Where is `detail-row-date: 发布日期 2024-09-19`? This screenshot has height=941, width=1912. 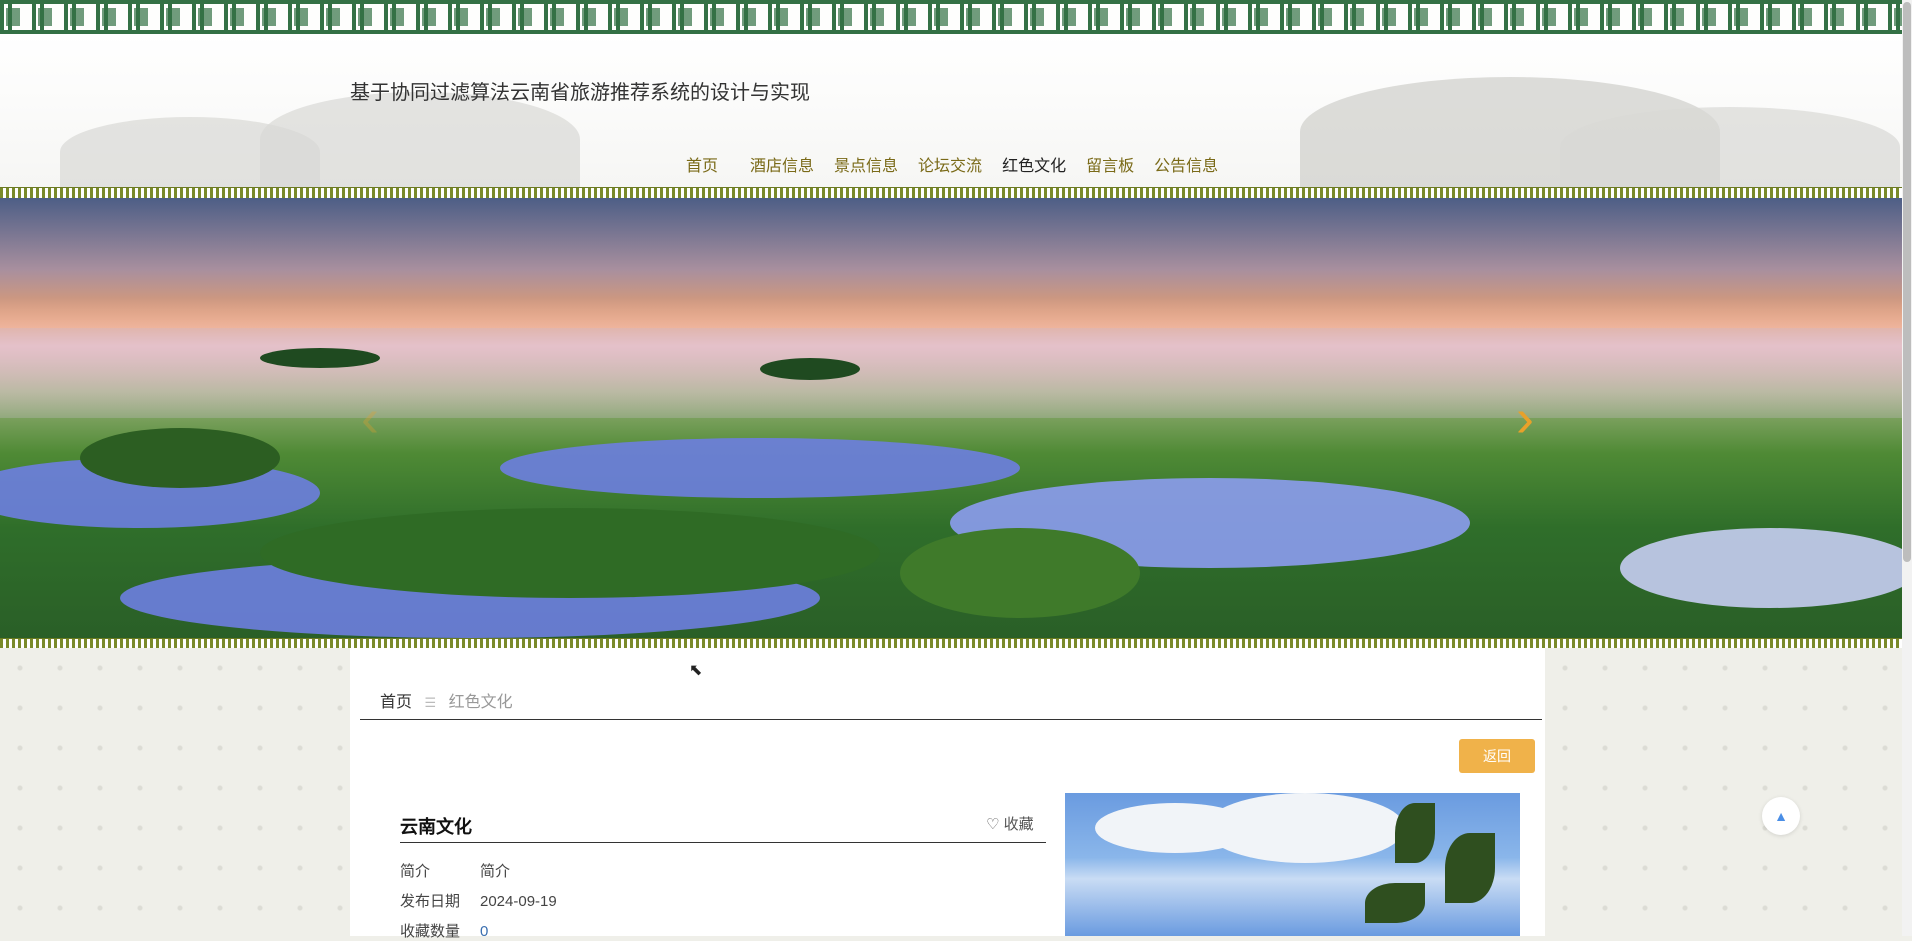 detail-row-date: 发布日期 2024-09-19 is located at coordinates (478, 900).